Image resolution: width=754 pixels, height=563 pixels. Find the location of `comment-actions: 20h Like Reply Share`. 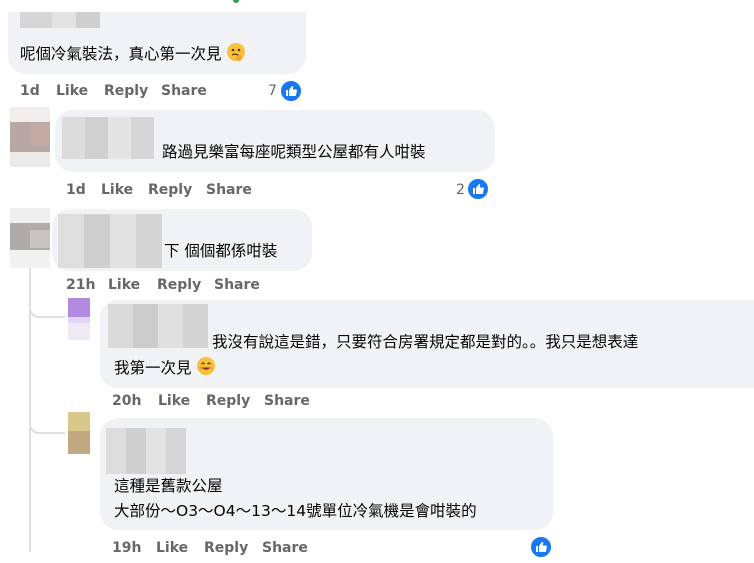

comment-actions: 20h Like Reply Share is located at coordinates (262, 402).